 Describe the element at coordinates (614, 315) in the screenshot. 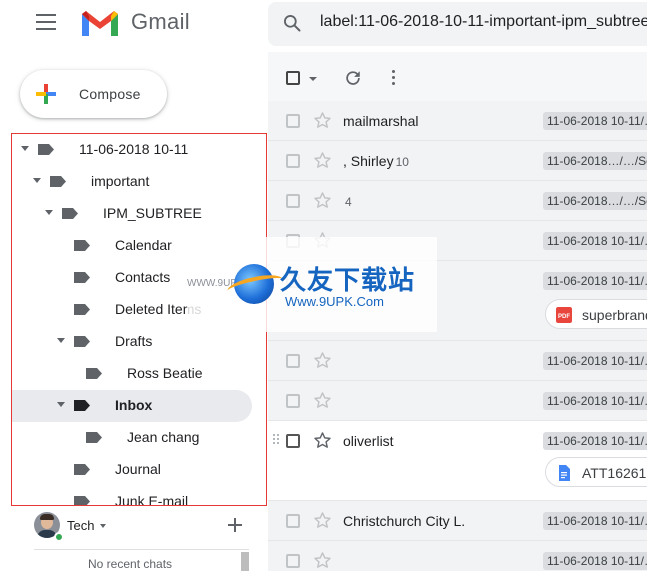

I see `attachment-name: superbrand` at that location.